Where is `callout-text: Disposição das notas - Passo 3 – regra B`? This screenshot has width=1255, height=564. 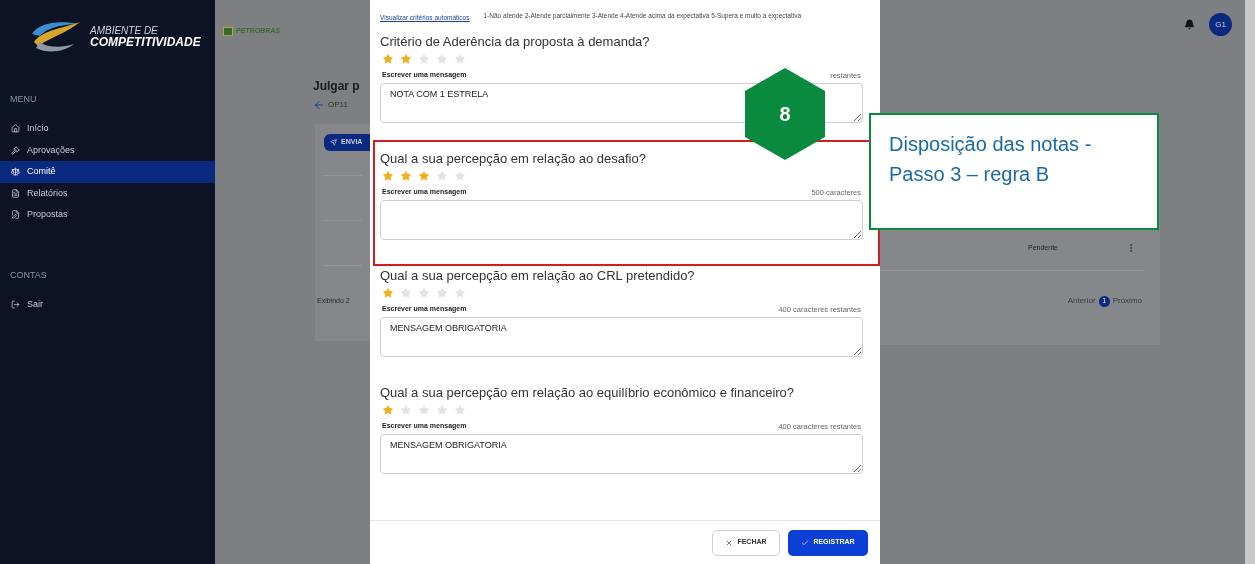
callout-text: Disposição das notas - Passo 3 – regra B is located at coordinates (991, 159).